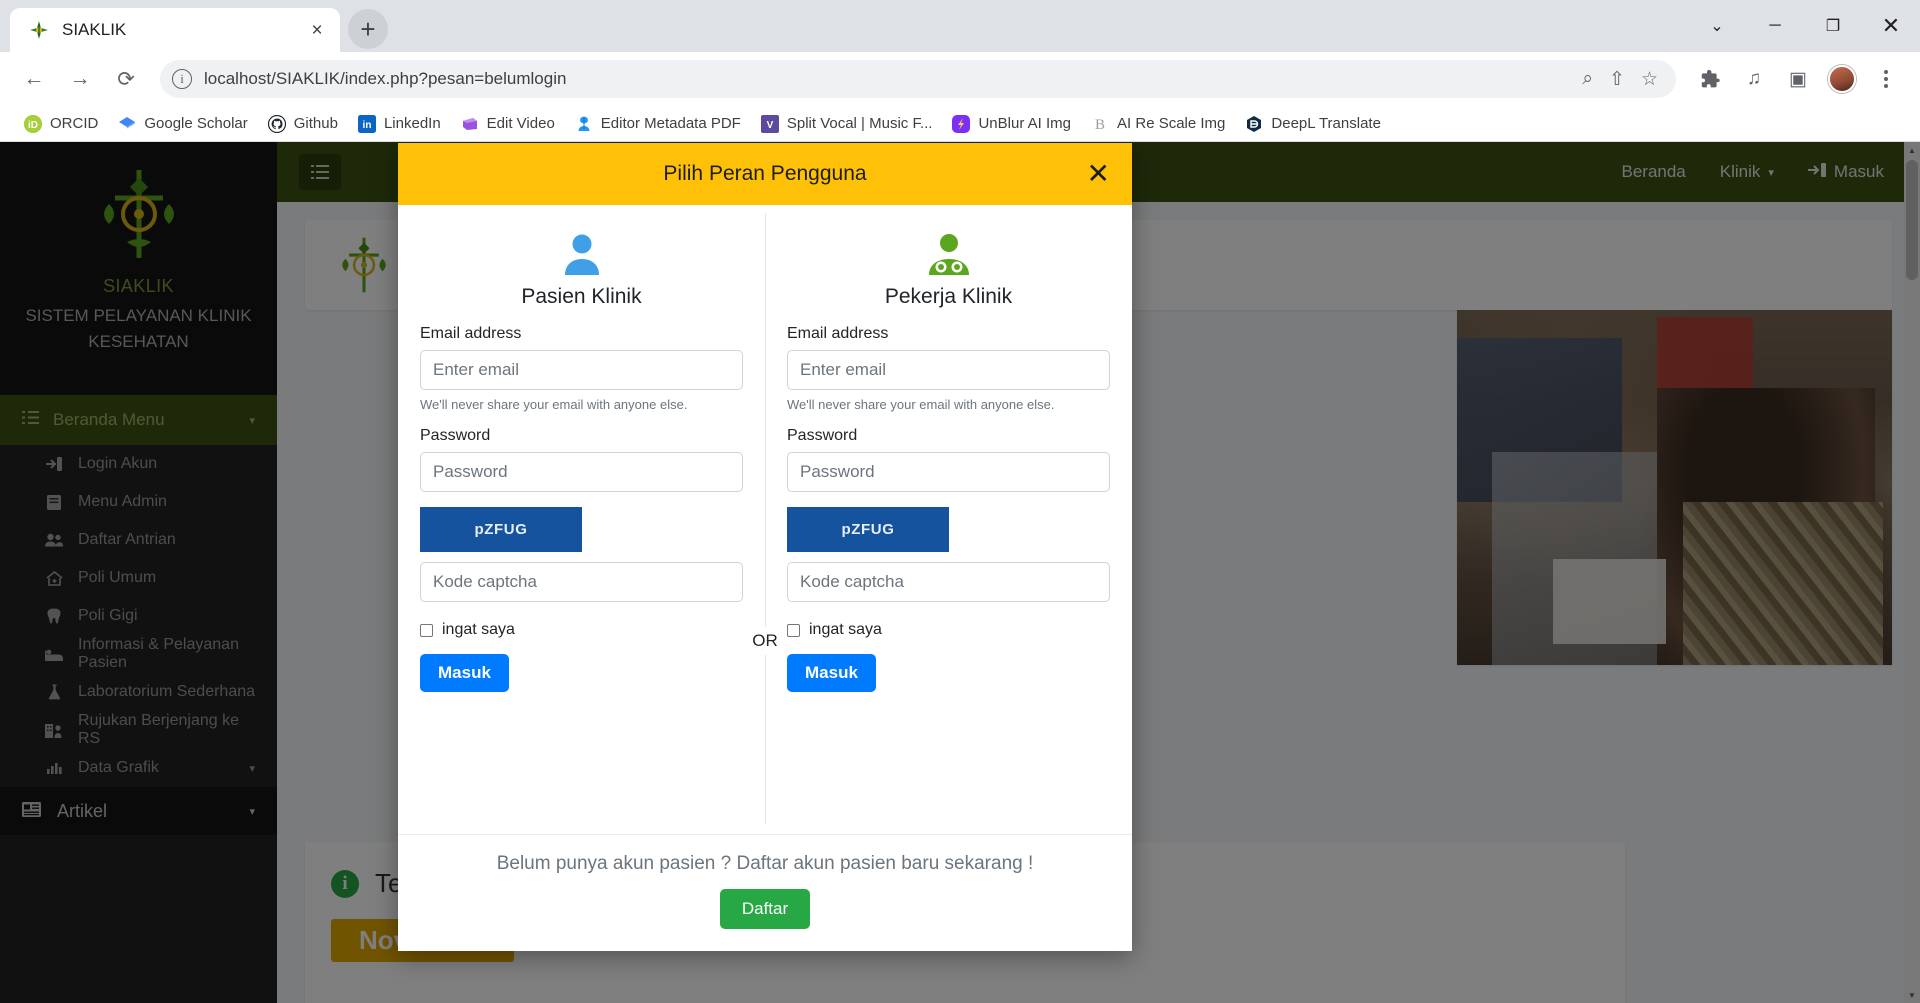 This screenshot has height=1003, width=1920. What do you see at coordinates (769, 123) in the screenshot?
I see `split-vocal-icon: V` at bounding box center [769, 123].